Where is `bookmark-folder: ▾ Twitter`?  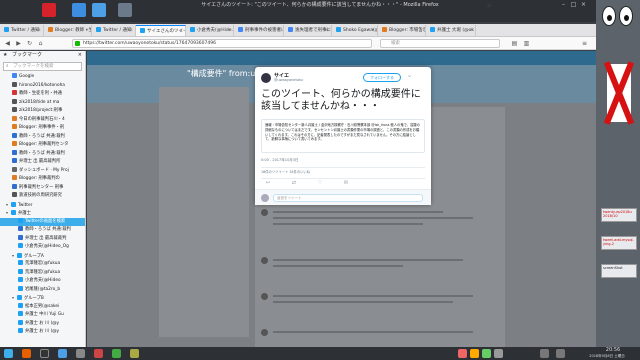
bookmark-folder: ▾ Twitter is located at coordinates (42, 205).